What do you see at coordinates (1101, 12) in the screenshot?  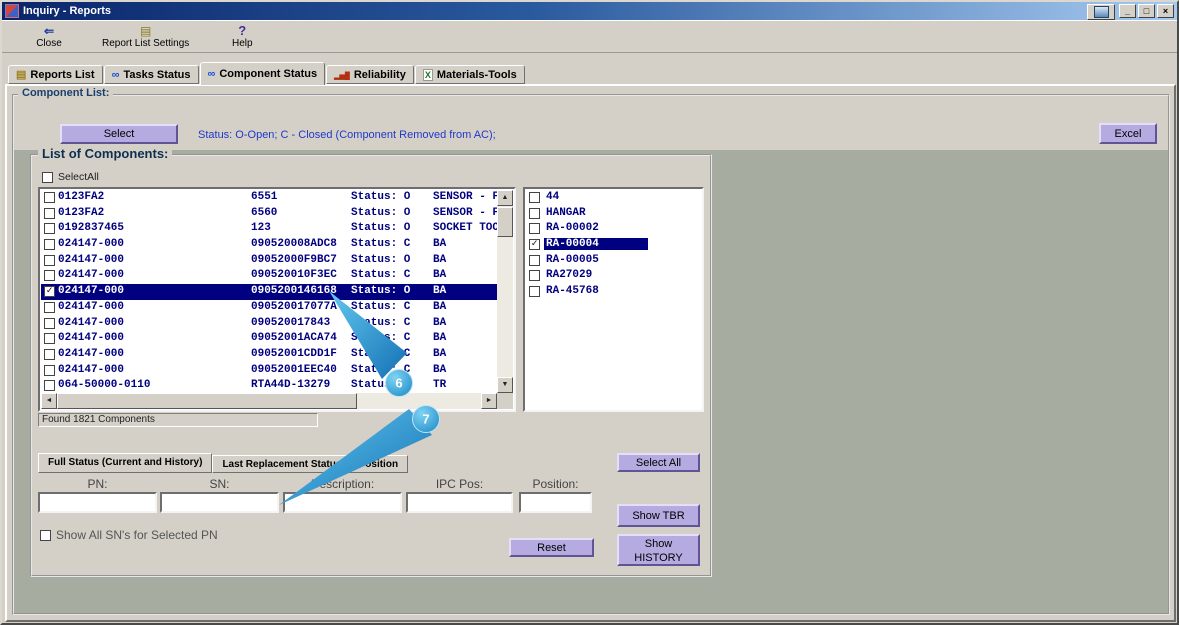 I see `floating-tool-button` at bounding box center [1101, 12].